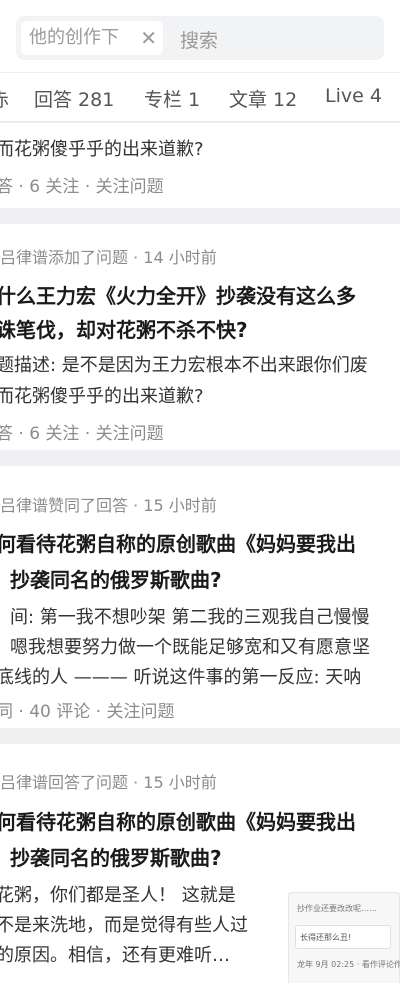  I want to click on answer-excerpt: 底线的人 ——— 听说这件事的第一反应: 天呐, so click(181, 677).